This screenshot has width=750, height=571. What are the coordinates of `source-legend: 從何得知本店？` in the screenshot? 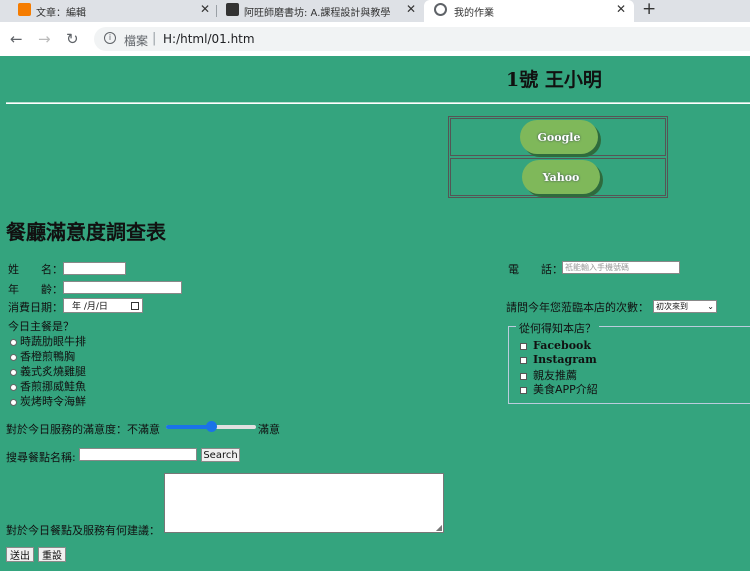 It's located at (557, 328).